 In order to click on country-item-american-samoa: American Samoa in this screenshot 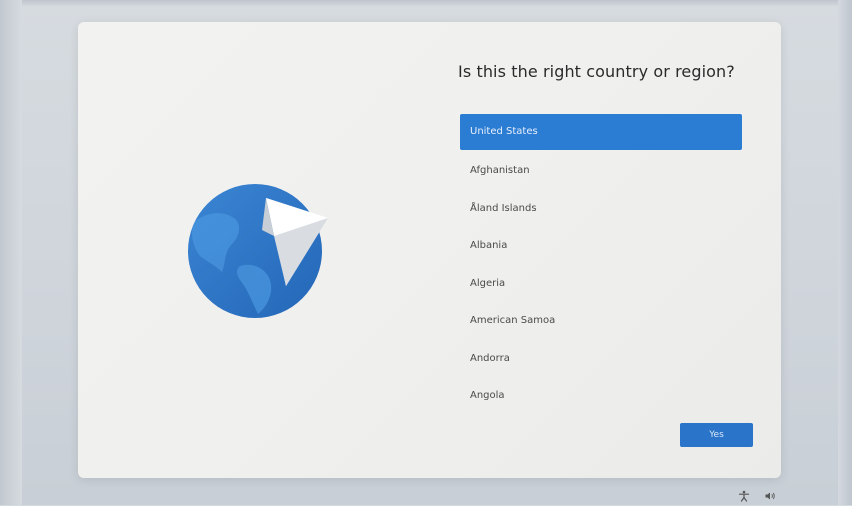, I will do `click(601, 321)`.